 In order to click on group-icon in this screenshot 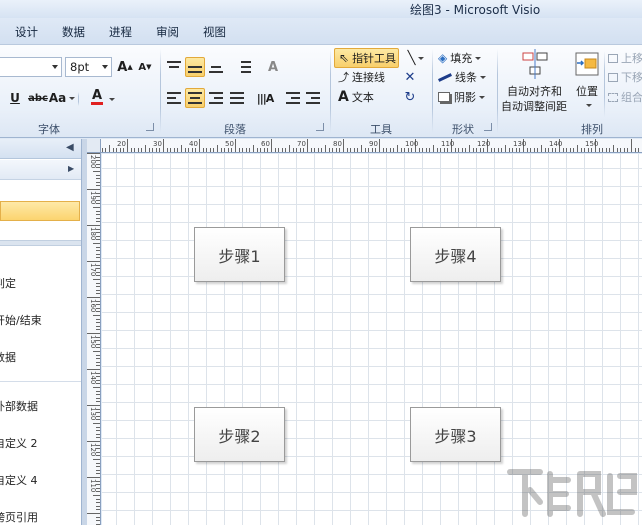, I will do `click(613, 97)`.